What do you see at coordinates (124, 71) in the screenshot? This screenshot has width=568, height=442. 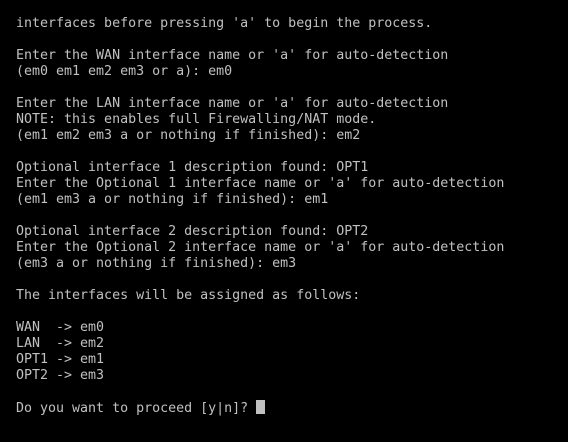 I see `console-line: (em0 em1 em2 em3 or a): em0` at bounding box center [124, 71].